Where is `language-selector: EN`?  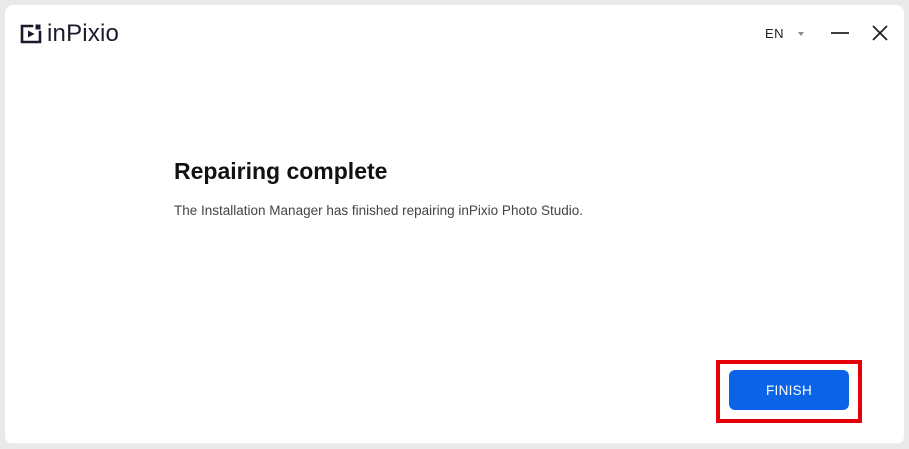
language-selector: EN is located at coordinates (784, 33).